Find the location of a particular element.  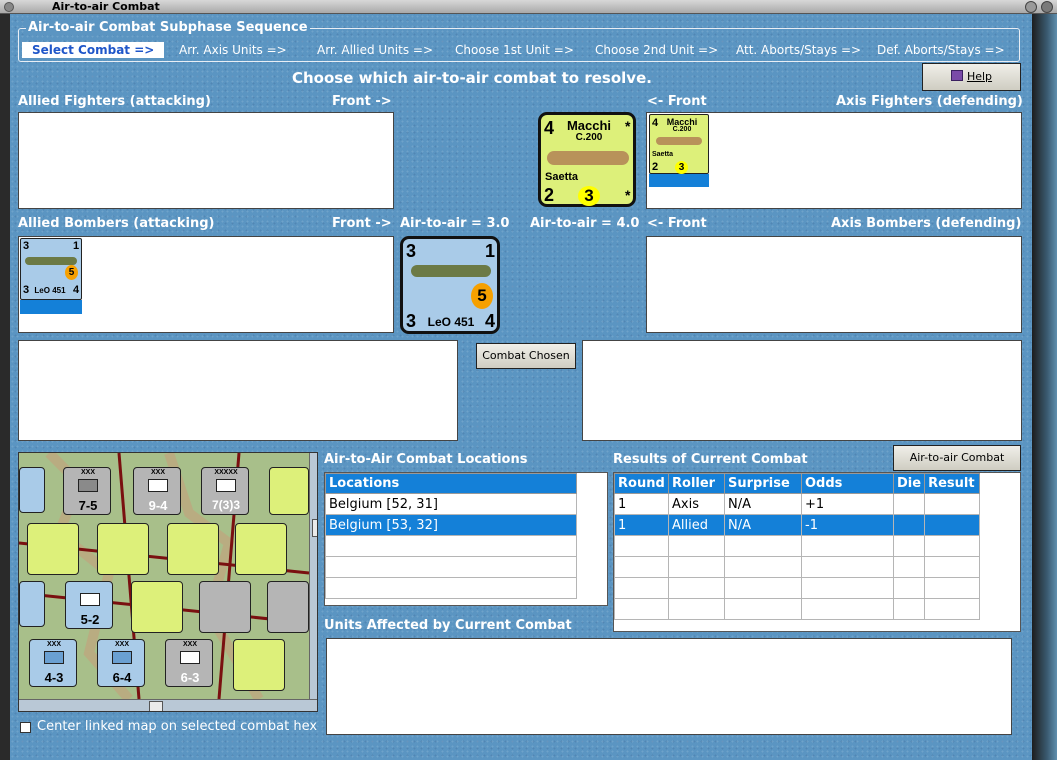

cell-result is located at coordinates (952, 504).